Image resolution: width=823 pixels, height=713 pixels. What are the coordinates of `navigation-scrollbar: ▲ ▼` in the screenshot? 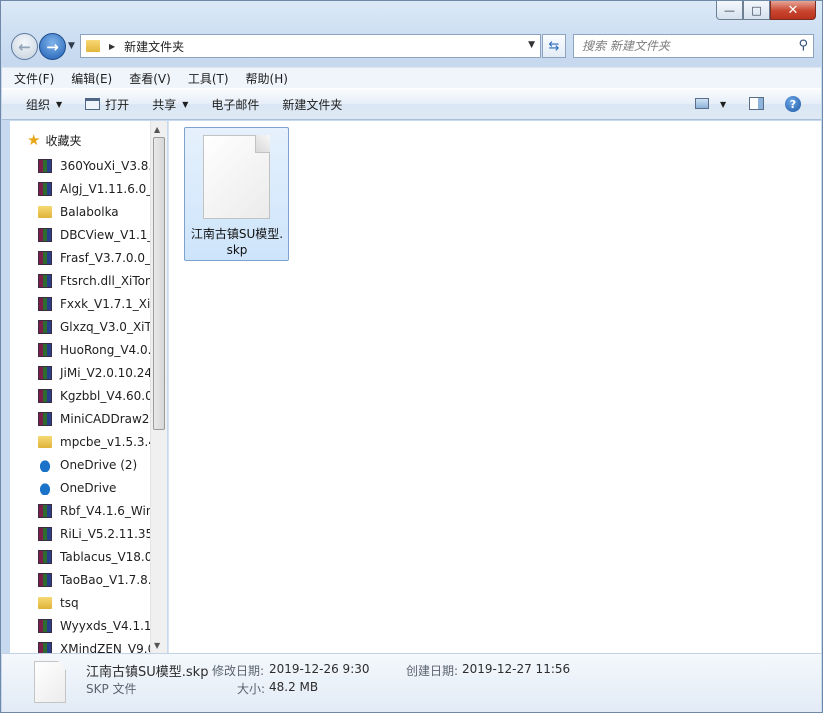 It's located at (158, 387).